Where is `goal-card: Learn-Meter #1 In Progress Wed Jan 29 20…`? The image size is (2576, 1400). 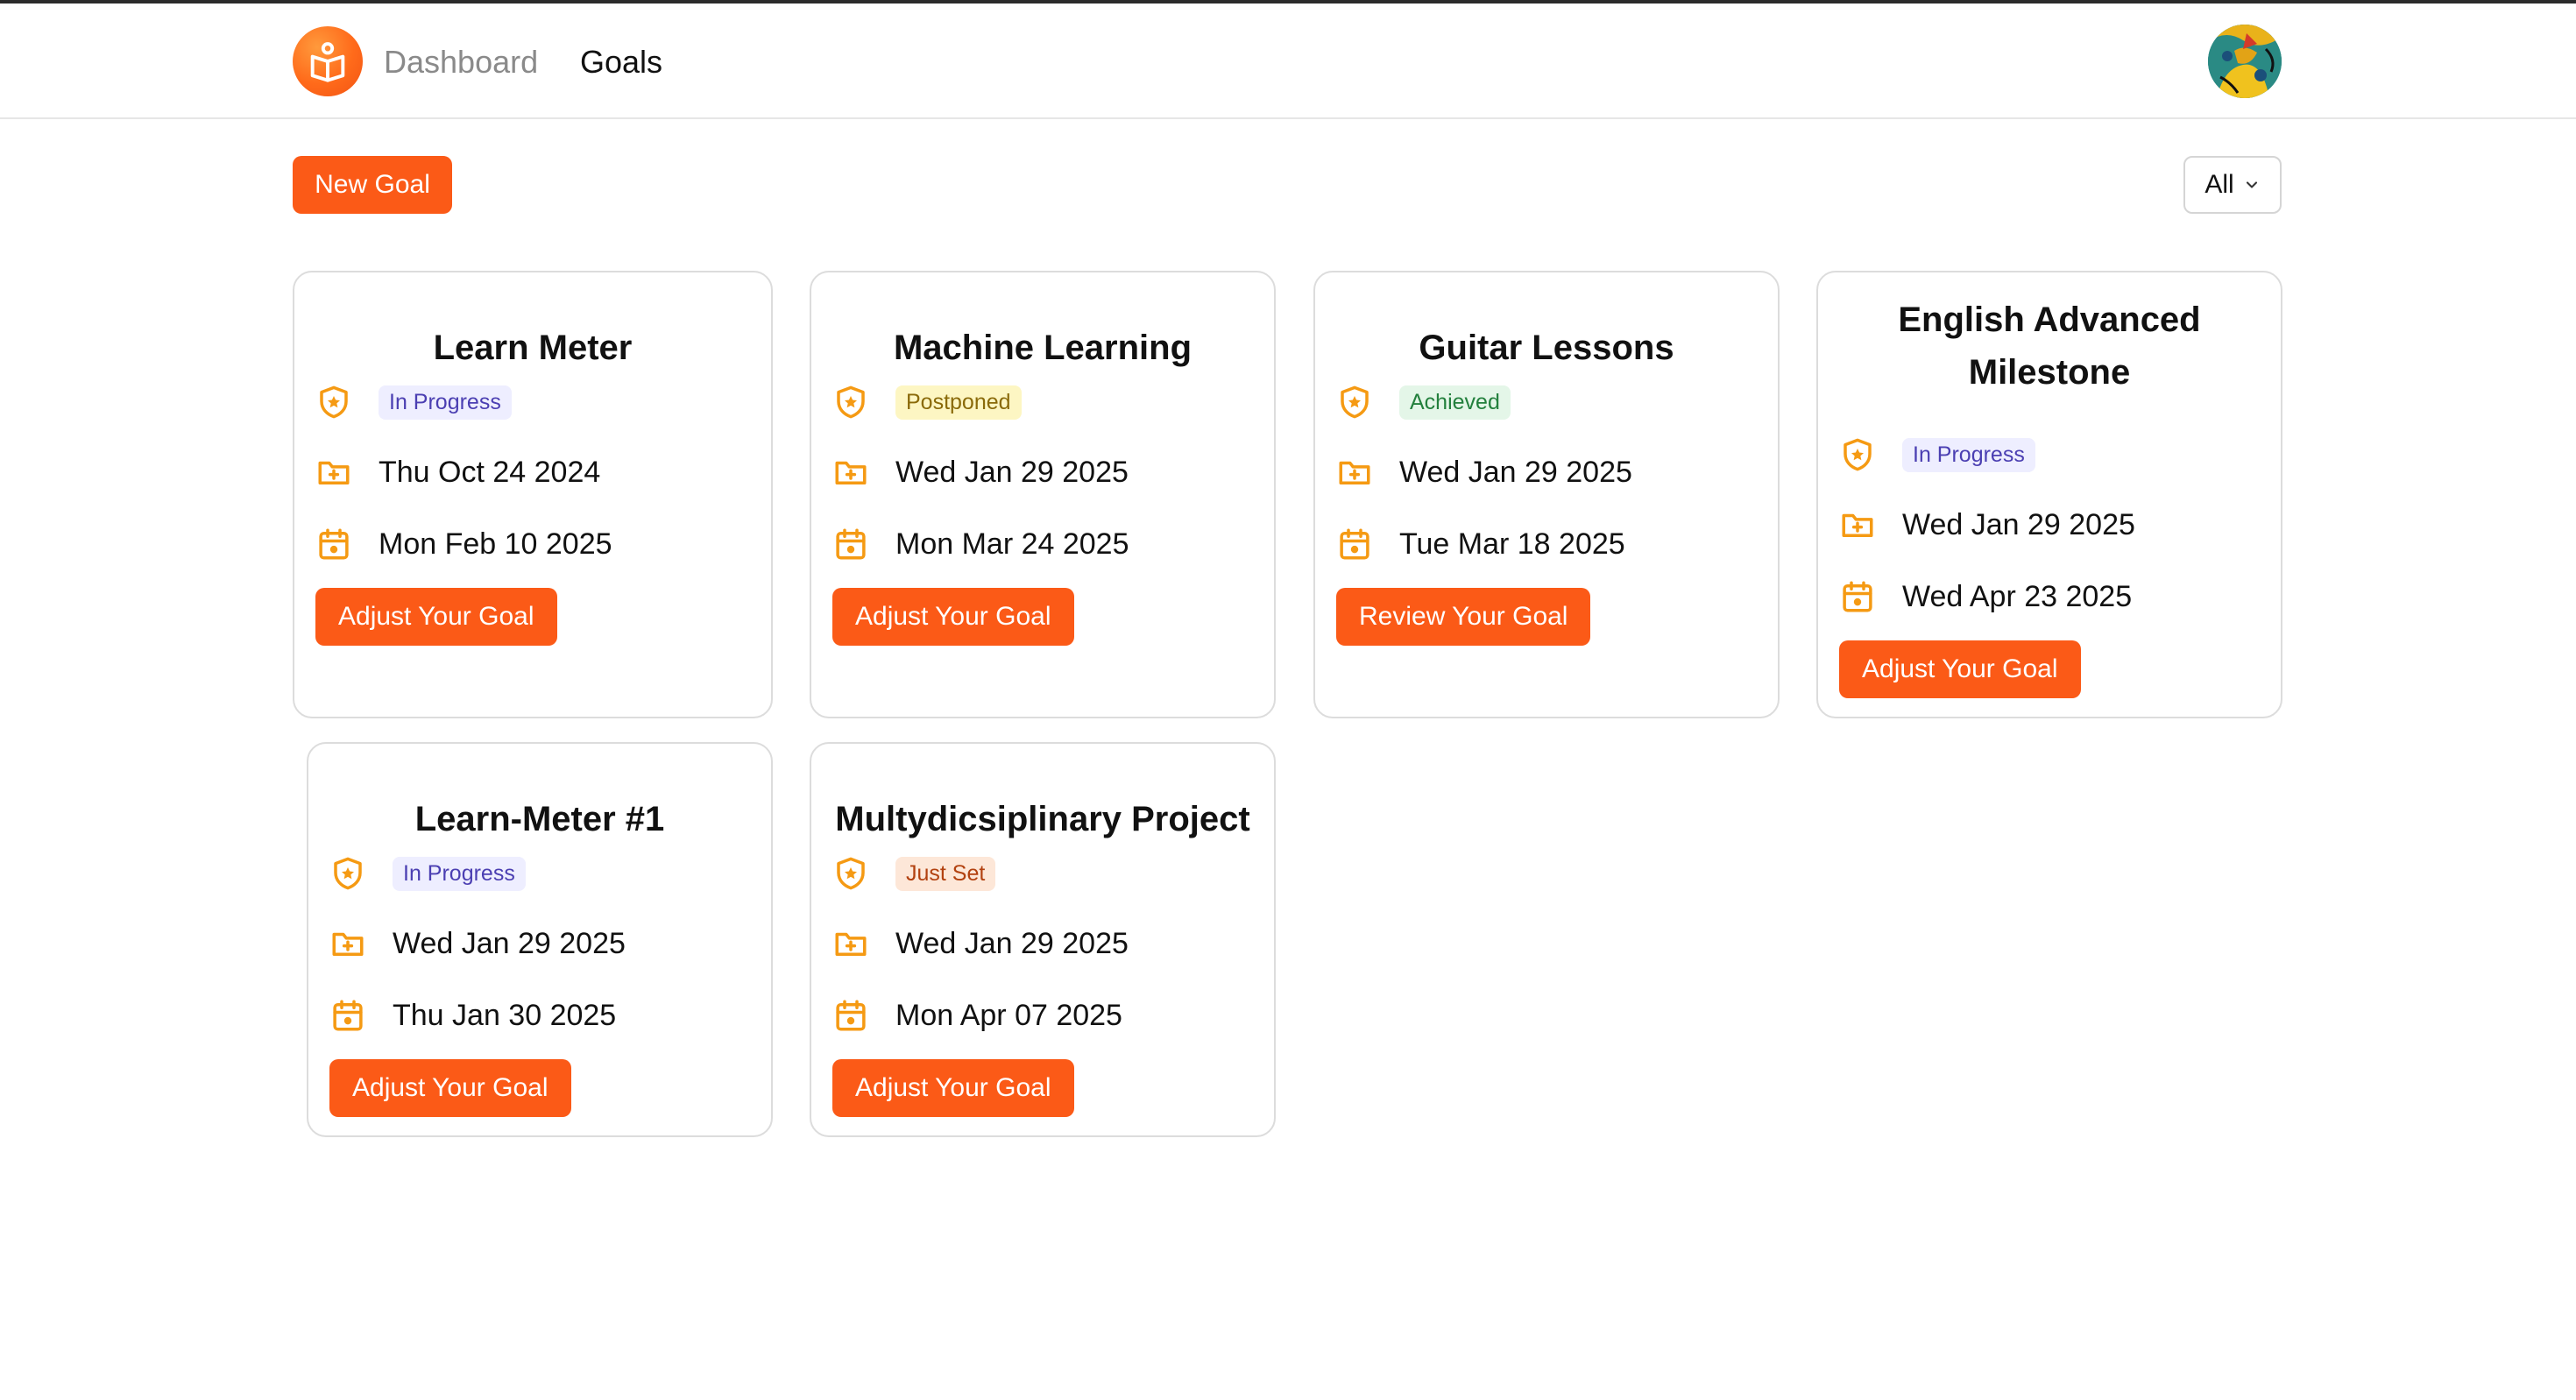 goal-card: Learn-Meter #1 In Progress Wed Jan 29 20… is located at coordinates (540, 940).